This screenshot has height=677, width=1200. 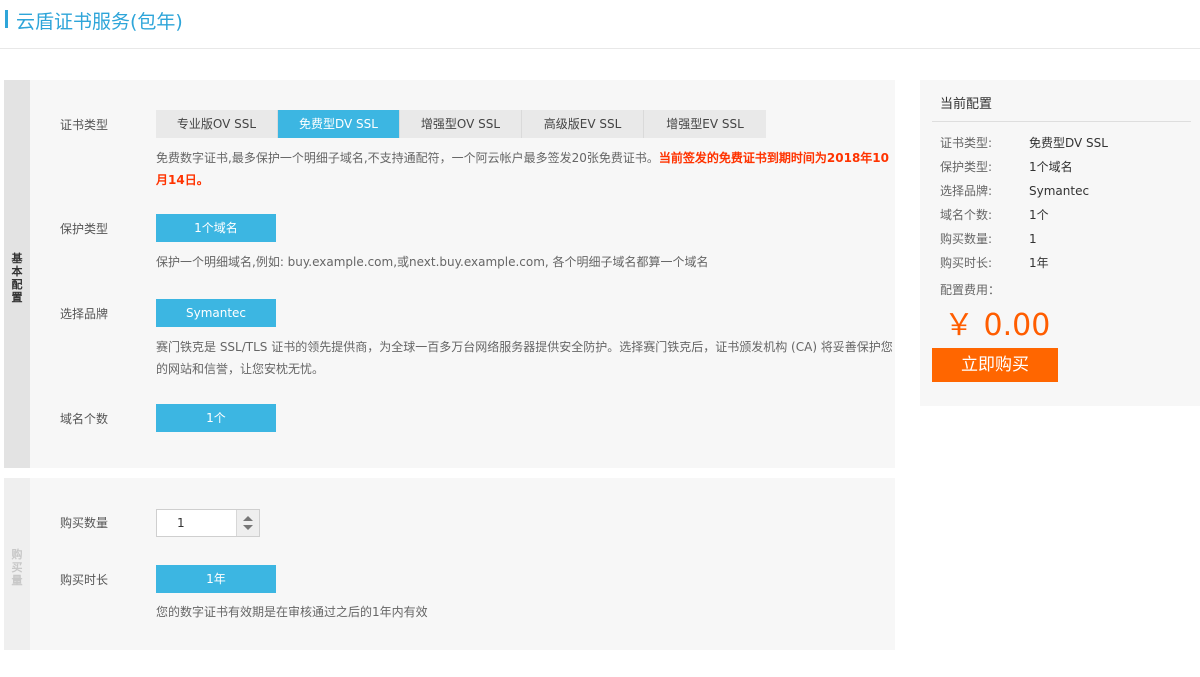 What do you see at coordinates (248, 527) in the screenshot?
I see `caret-down-icon` at bounding box center [248, 527].